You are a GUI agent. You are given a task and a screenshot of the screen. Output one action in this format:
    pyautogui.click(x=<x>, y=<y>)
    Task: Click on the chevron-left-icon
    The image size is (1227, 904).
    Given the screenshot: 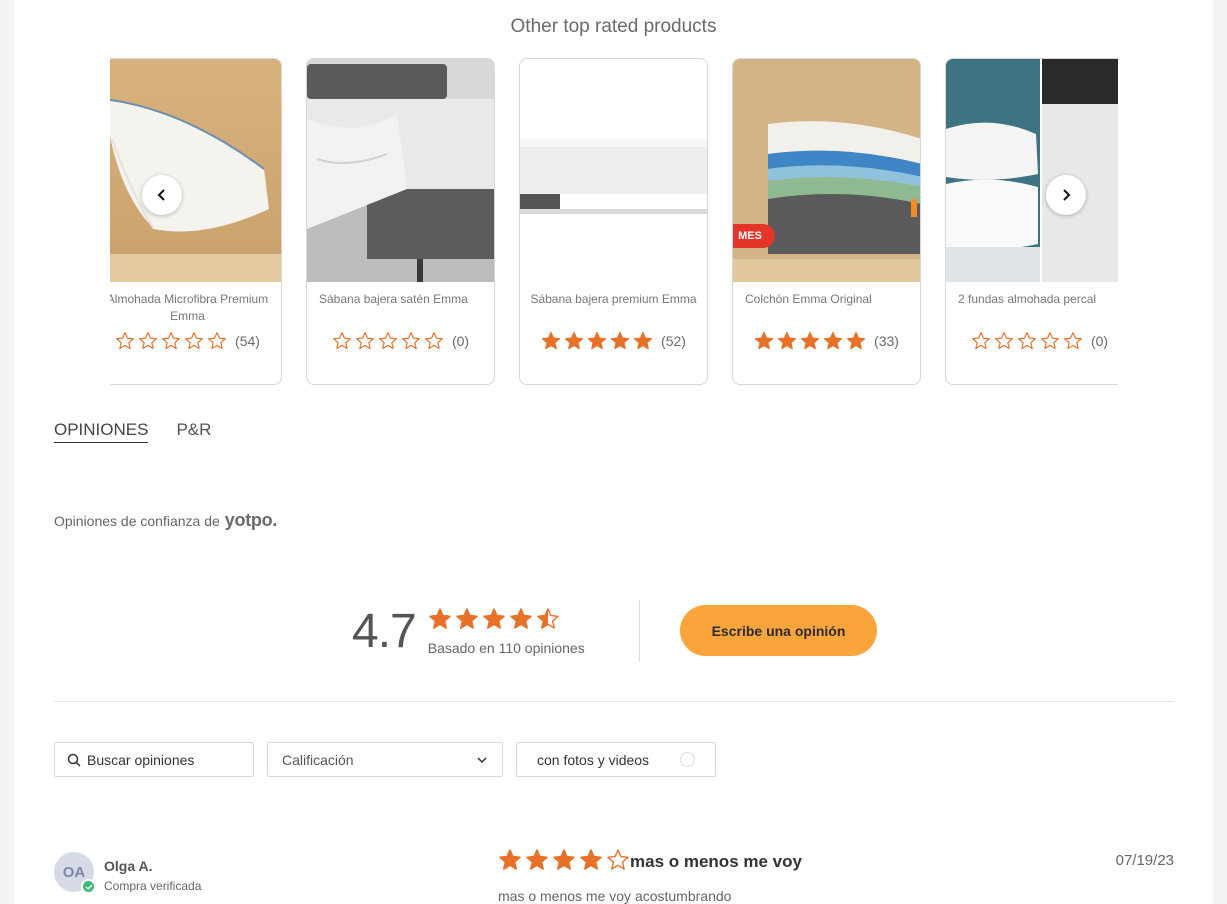 What is the action you would take?
    pyautogui.click(x=161, y=195)
    